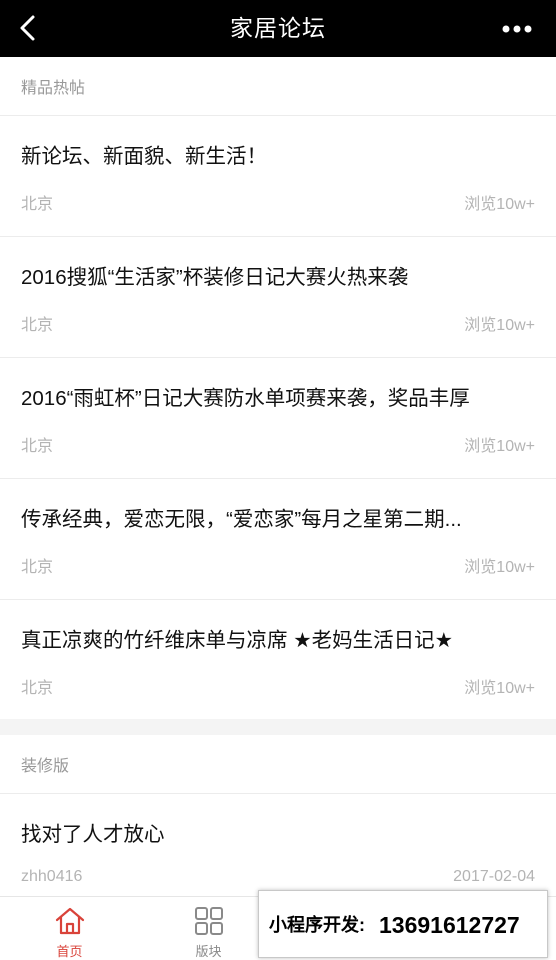 The width and height of the screenshot is (556, 960). What do you see at coordinates (215, 277) in the screenshot?
I see `post-title: 2016搜狐“生活家”杯装修日记大赛火热来袭` at bounding box center [215, 277].